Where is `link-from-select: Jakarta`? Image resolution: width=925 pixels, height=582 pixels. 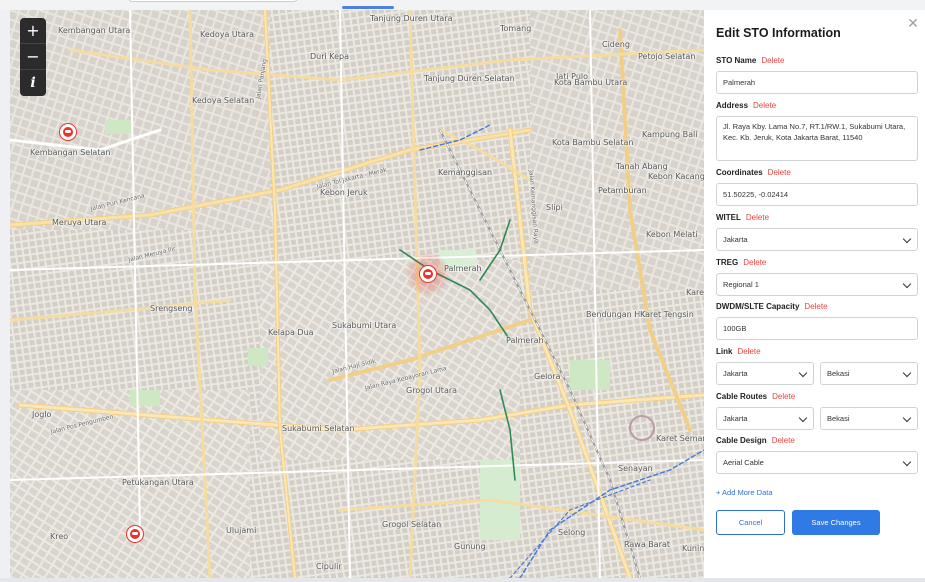 link-from-select: Jakarta is located at coordinates (765, 373).